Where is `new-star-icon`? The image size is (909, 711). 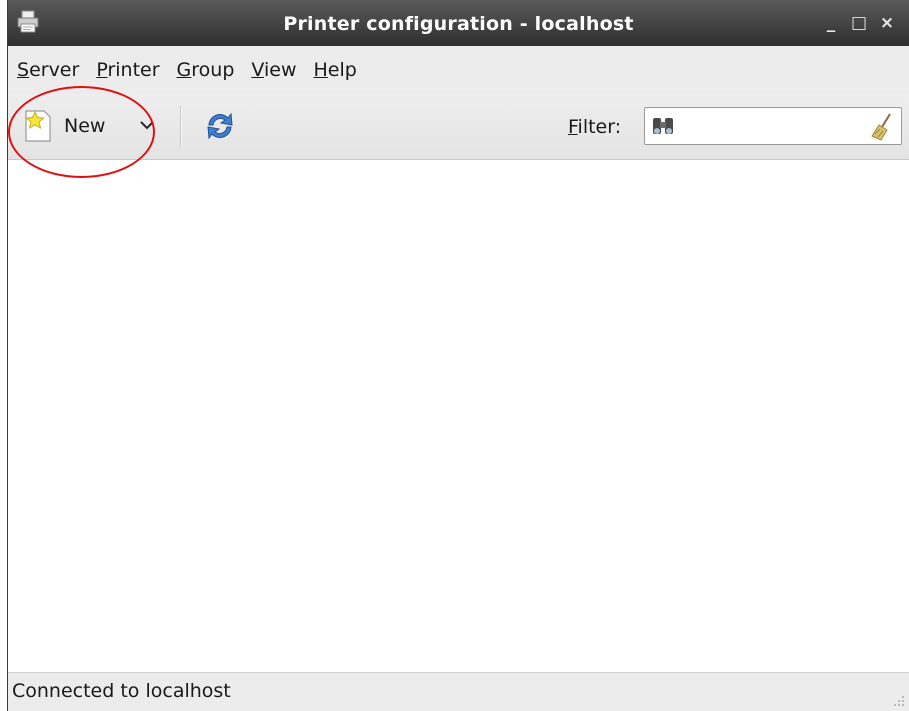
new-star-icon is located at coordinates (38, 126).